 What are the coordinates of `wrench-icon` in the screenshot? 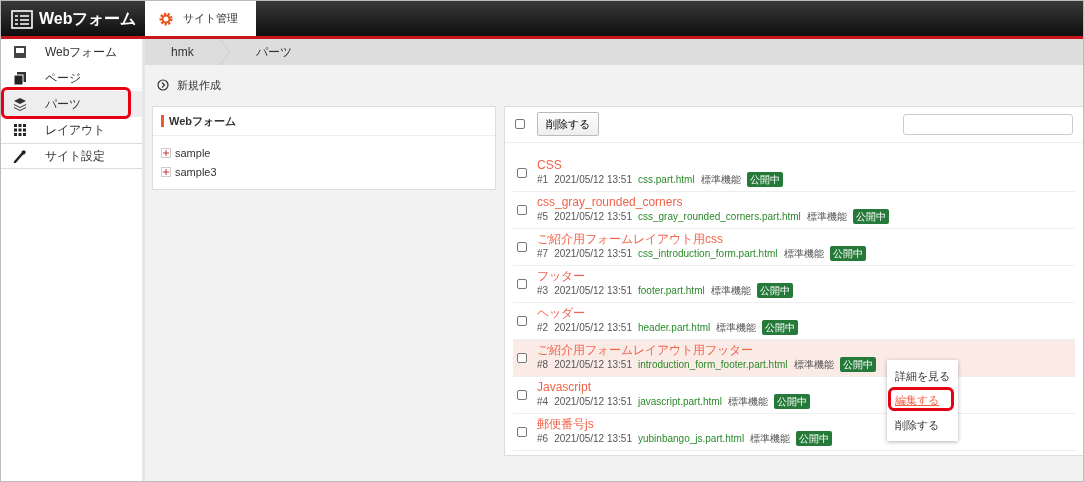 It's located at (20, 156).